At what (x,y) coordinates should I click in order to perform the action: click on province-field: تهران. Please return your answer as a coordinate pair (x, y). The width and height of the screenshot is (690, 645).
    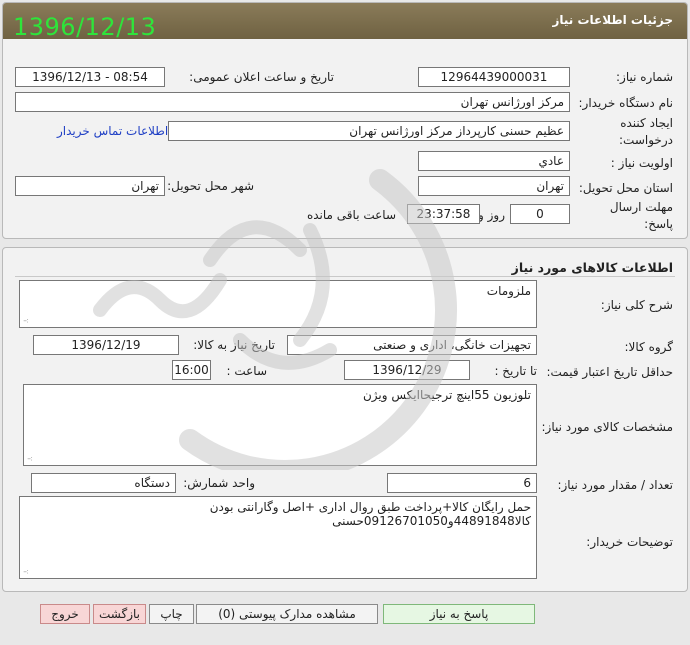
    Looking at the image, I should click on (494, 186).